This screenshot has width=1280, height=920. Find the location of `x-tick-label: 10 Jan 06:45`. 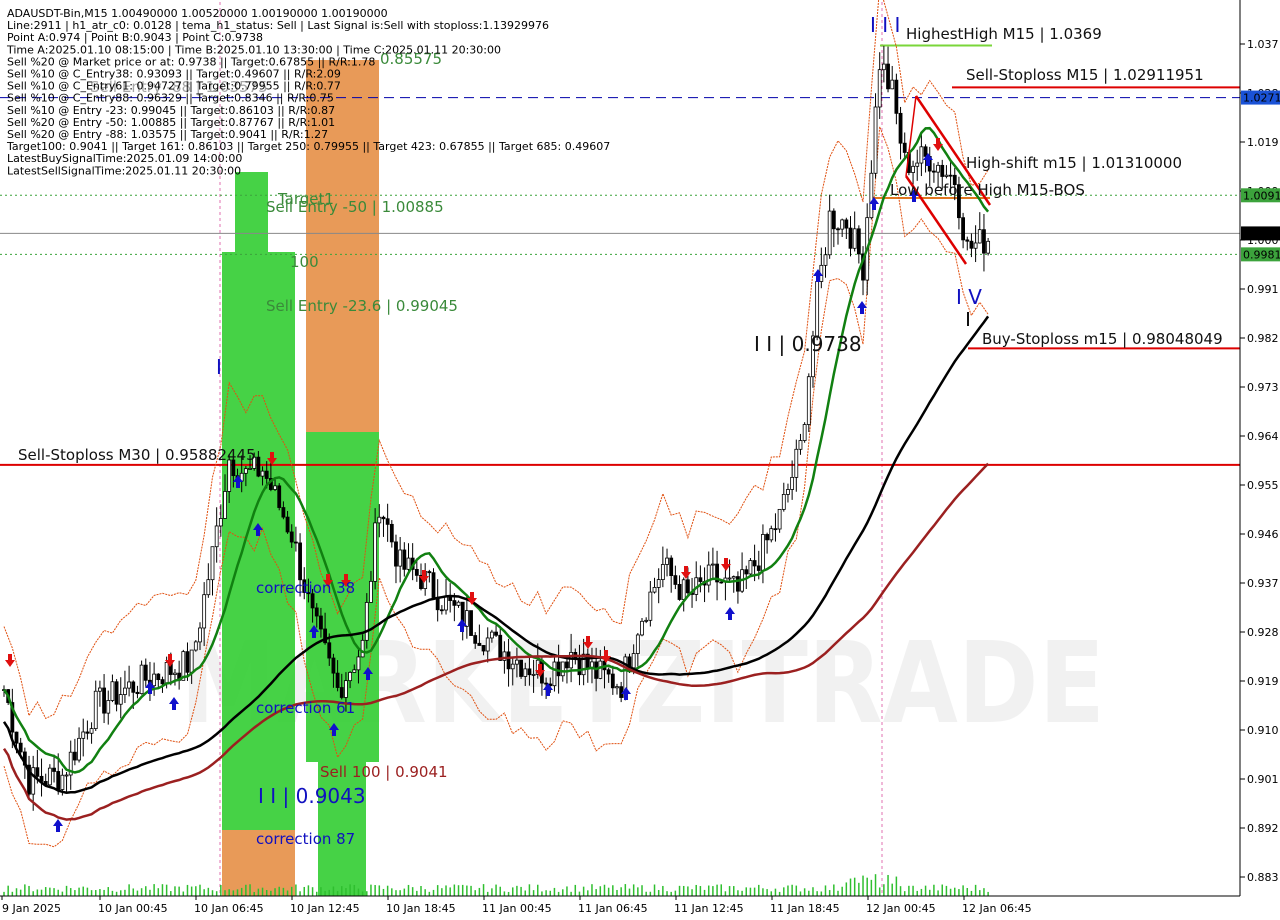

x-tick-label: 10 Jan 06:45 is located at coordinates (229, 908).